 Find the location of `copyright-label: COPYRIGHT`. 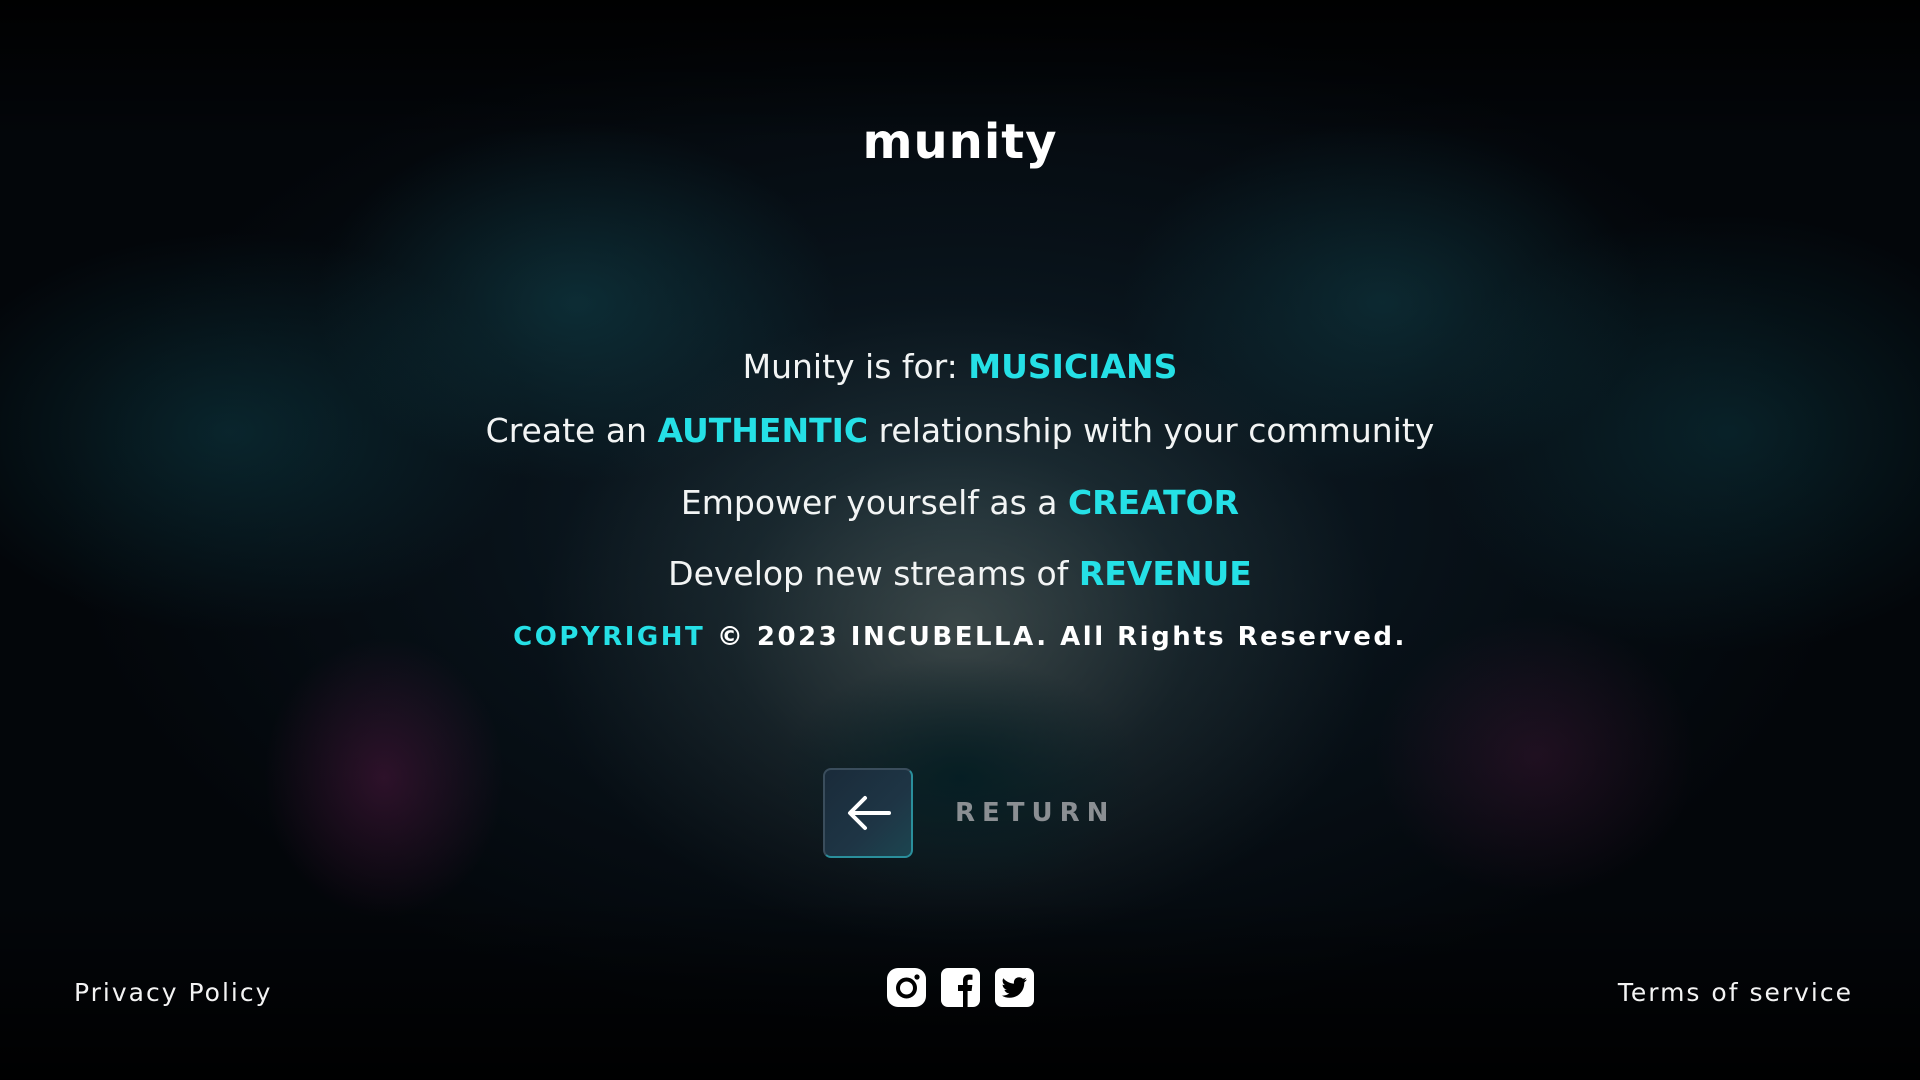

copyright-label: COPYRIGHT is located at coordinates (609, 637).